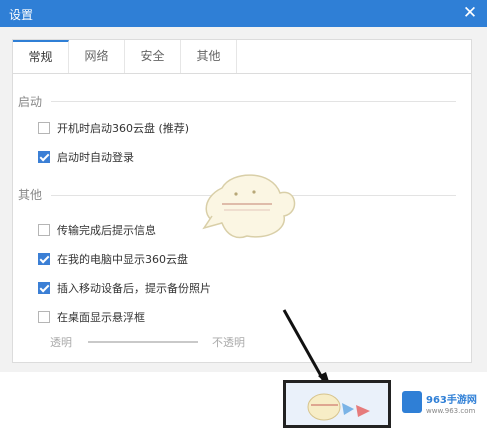 The height and width of the screenshot is (430, 487). I want to click on opacity-slider-row: 透明 不透明, so click(160, 342).